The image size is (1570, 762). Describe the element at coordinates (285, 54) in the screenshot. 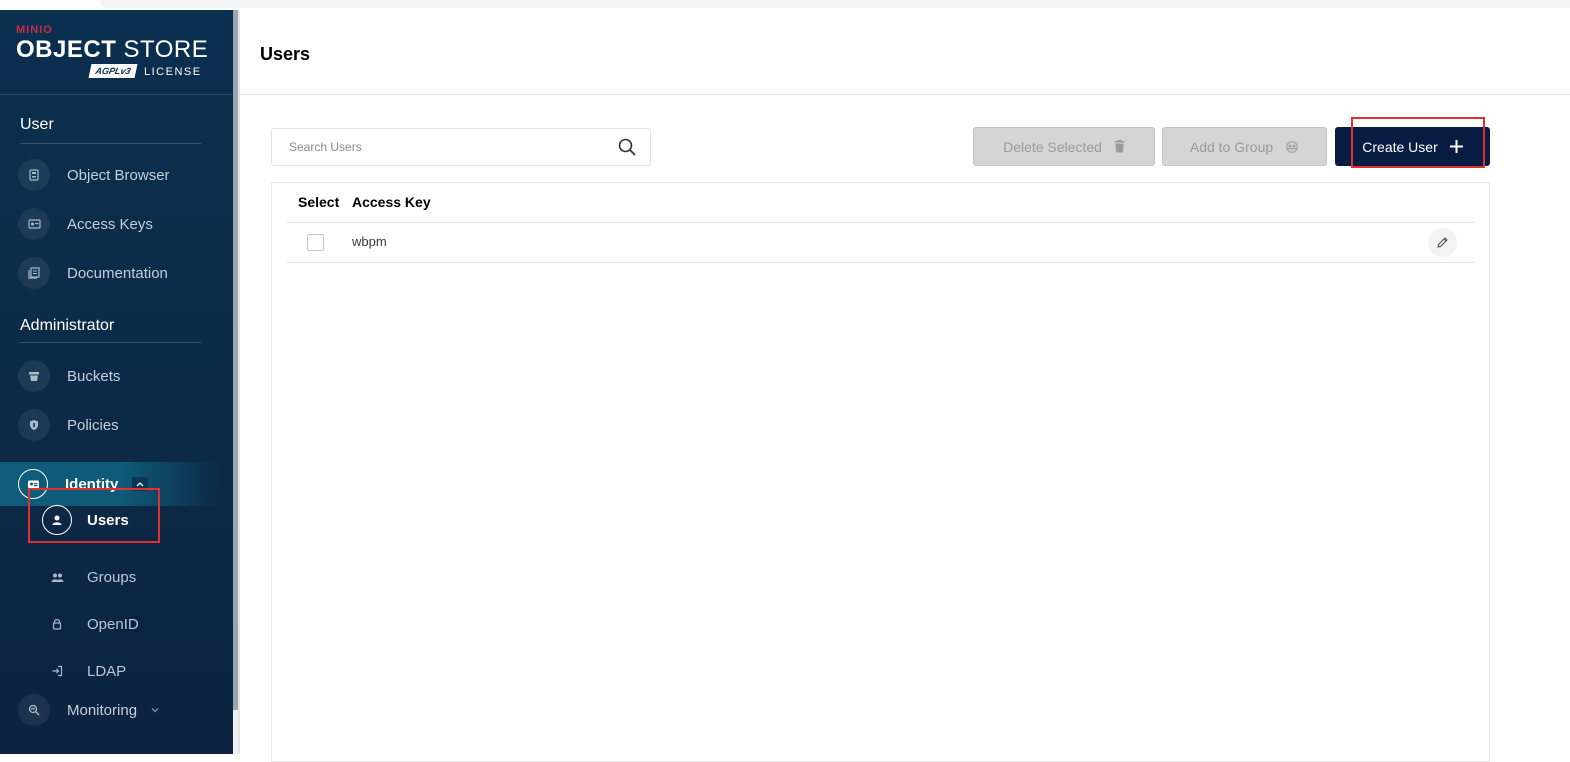

I see `page-title: Users` at that location.